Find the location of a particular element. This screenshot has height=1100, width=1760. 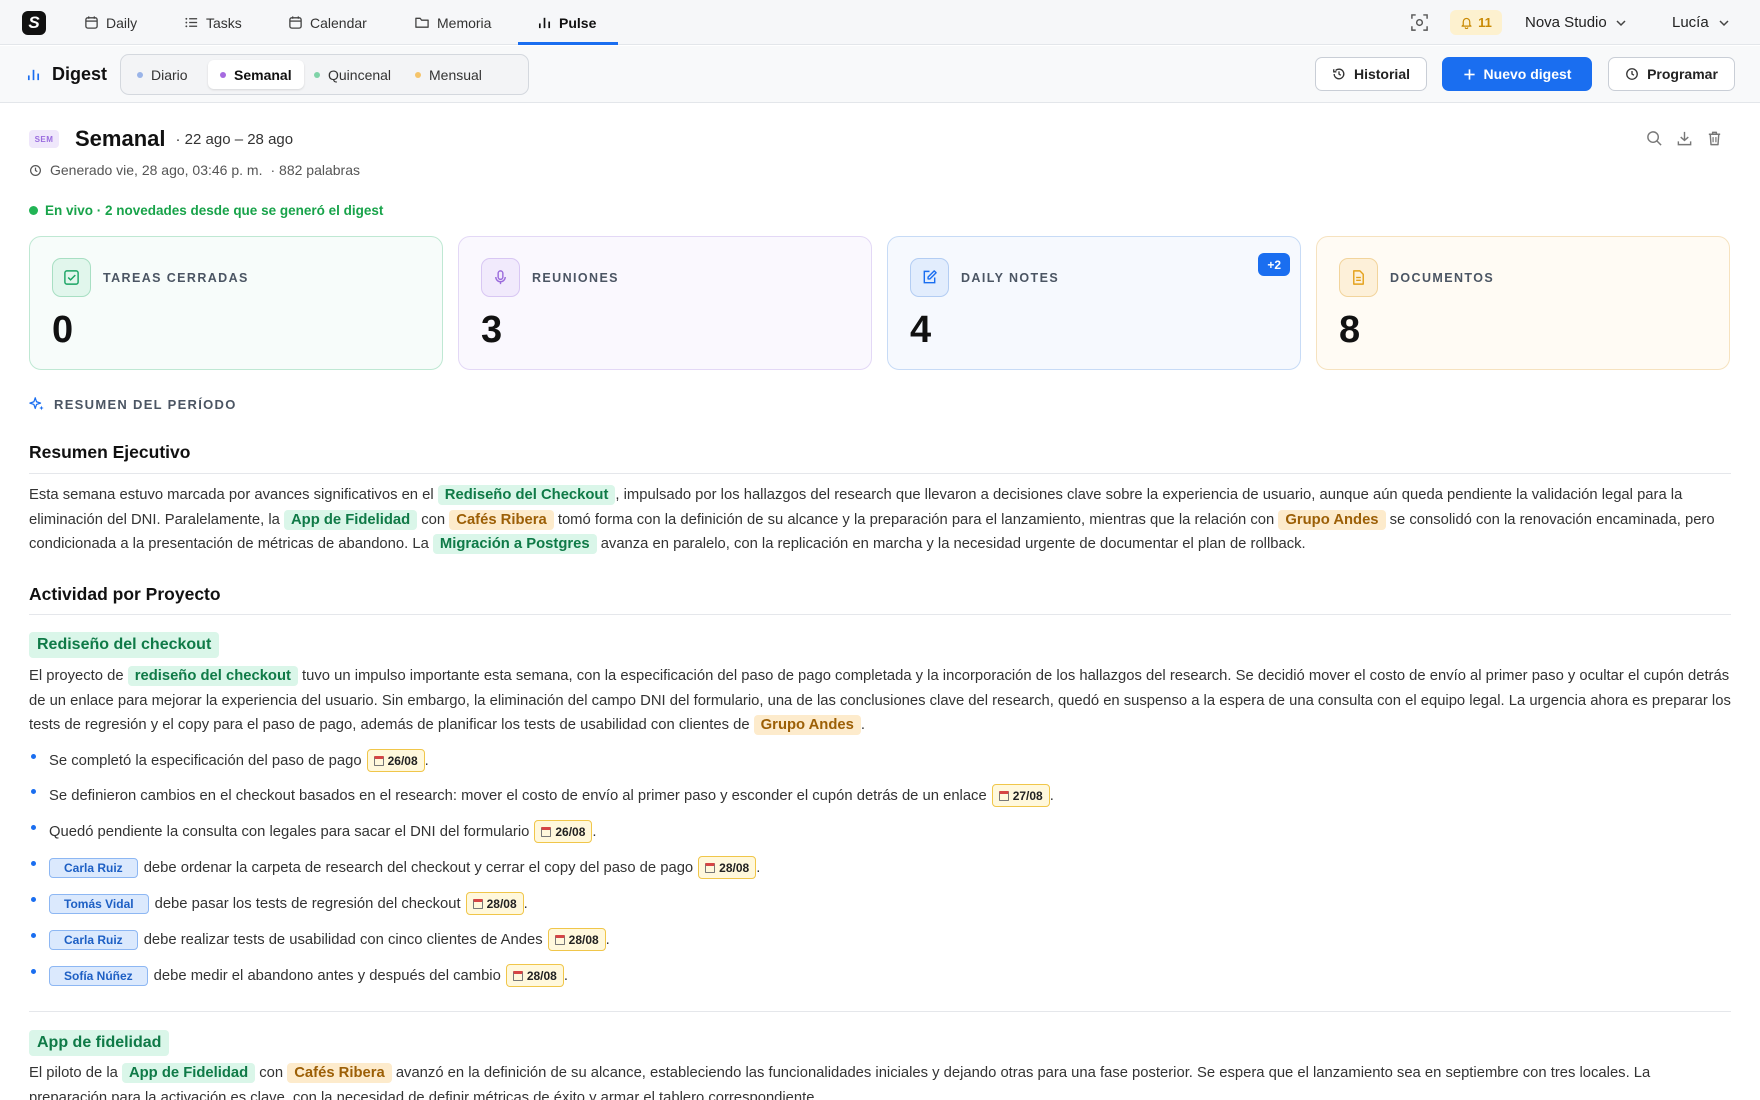

person-chip: Tomás Vidal is located at coordinates (99, 903).